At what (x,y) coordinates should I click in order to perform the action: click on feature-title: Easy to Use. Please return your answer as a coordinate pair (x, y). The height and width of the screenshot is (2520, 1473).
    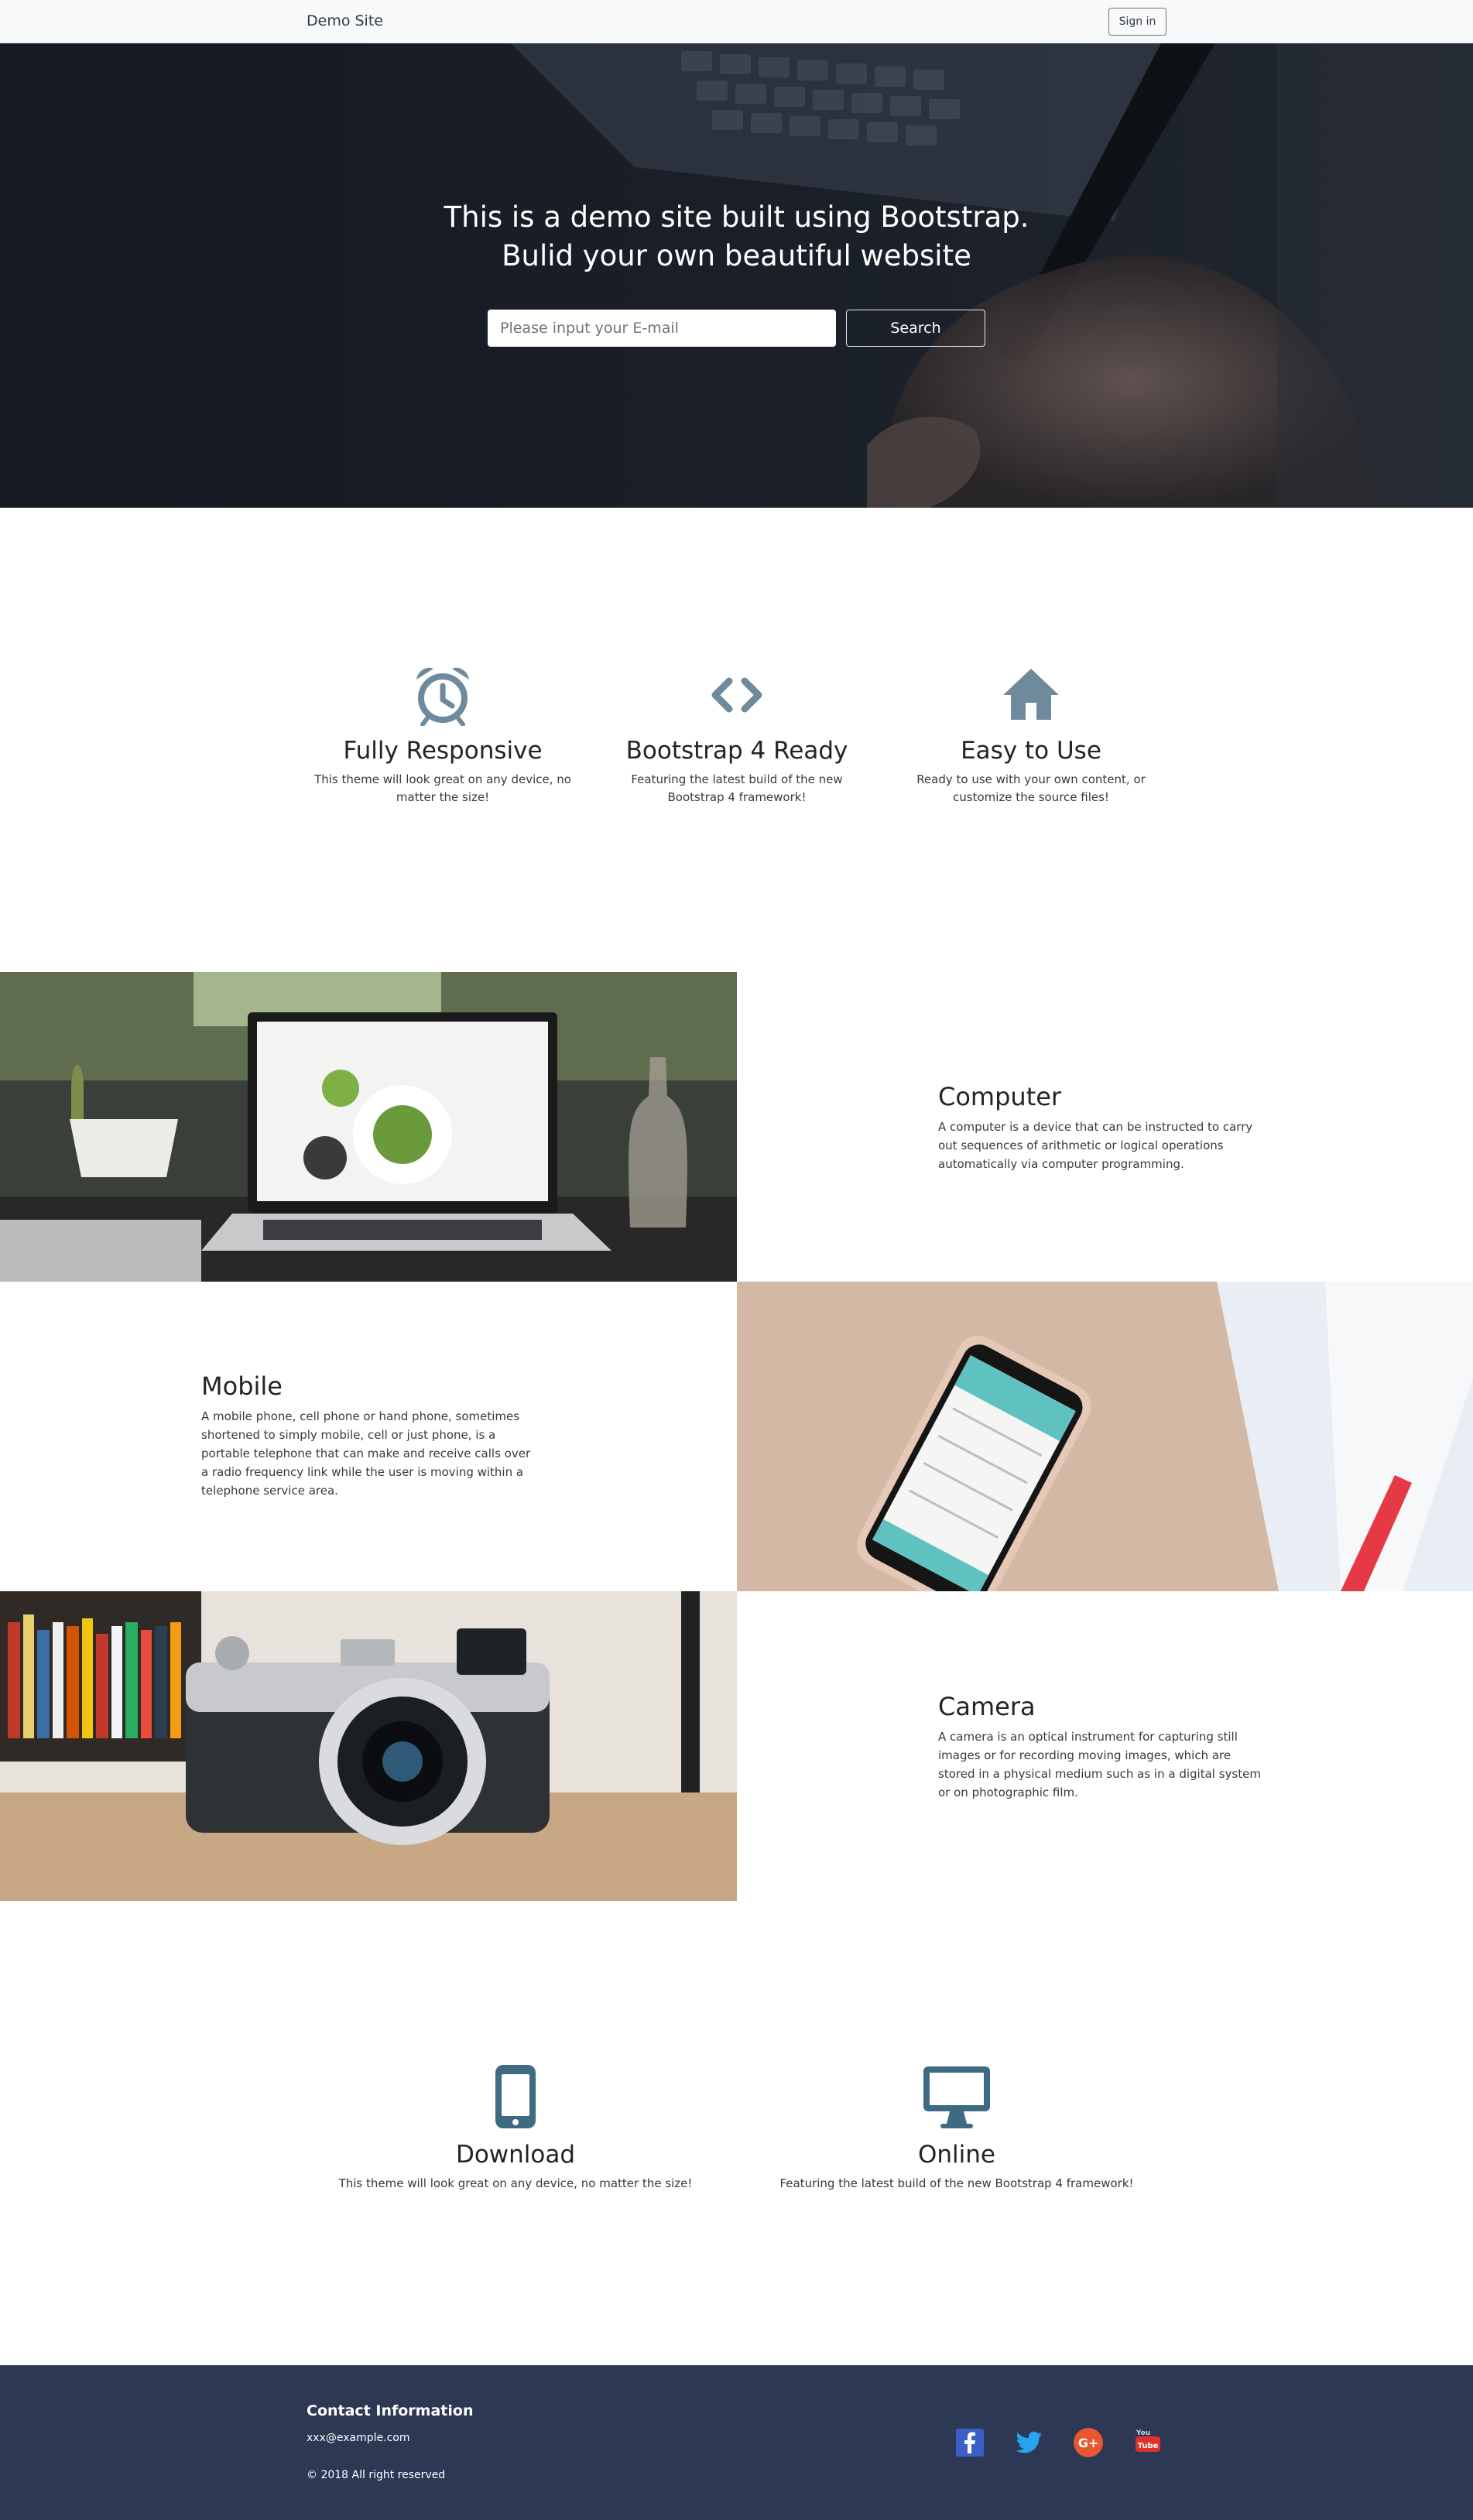
    Looking at the image, I should click on (1031, 751).